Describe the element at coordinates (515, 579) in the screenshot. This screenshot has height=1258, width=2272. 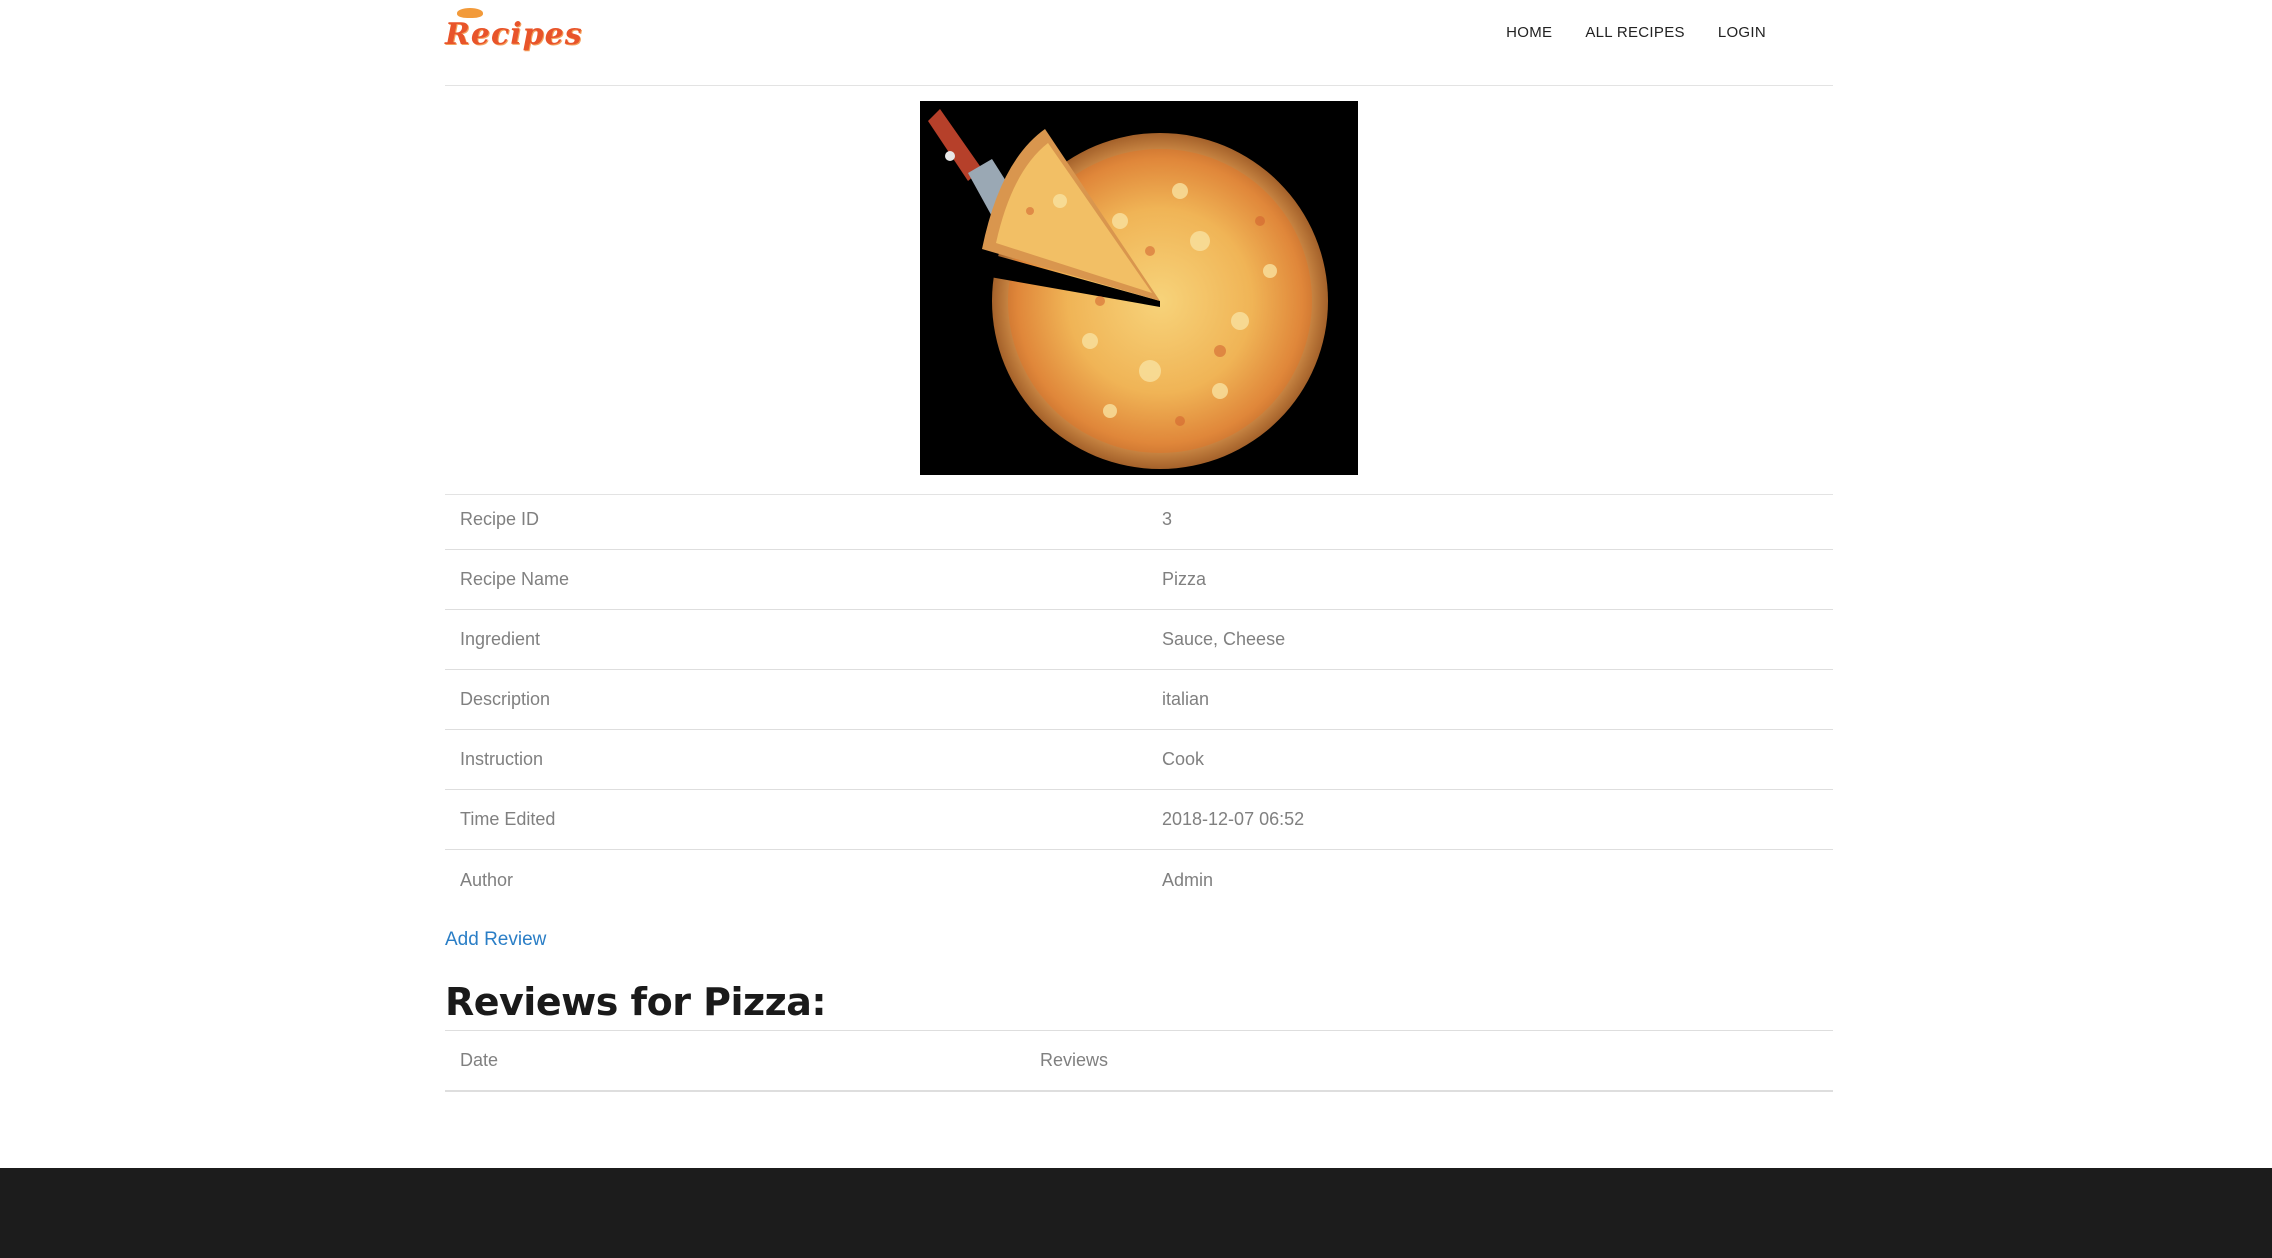
I see `row-label: Recipe Name` at that location.